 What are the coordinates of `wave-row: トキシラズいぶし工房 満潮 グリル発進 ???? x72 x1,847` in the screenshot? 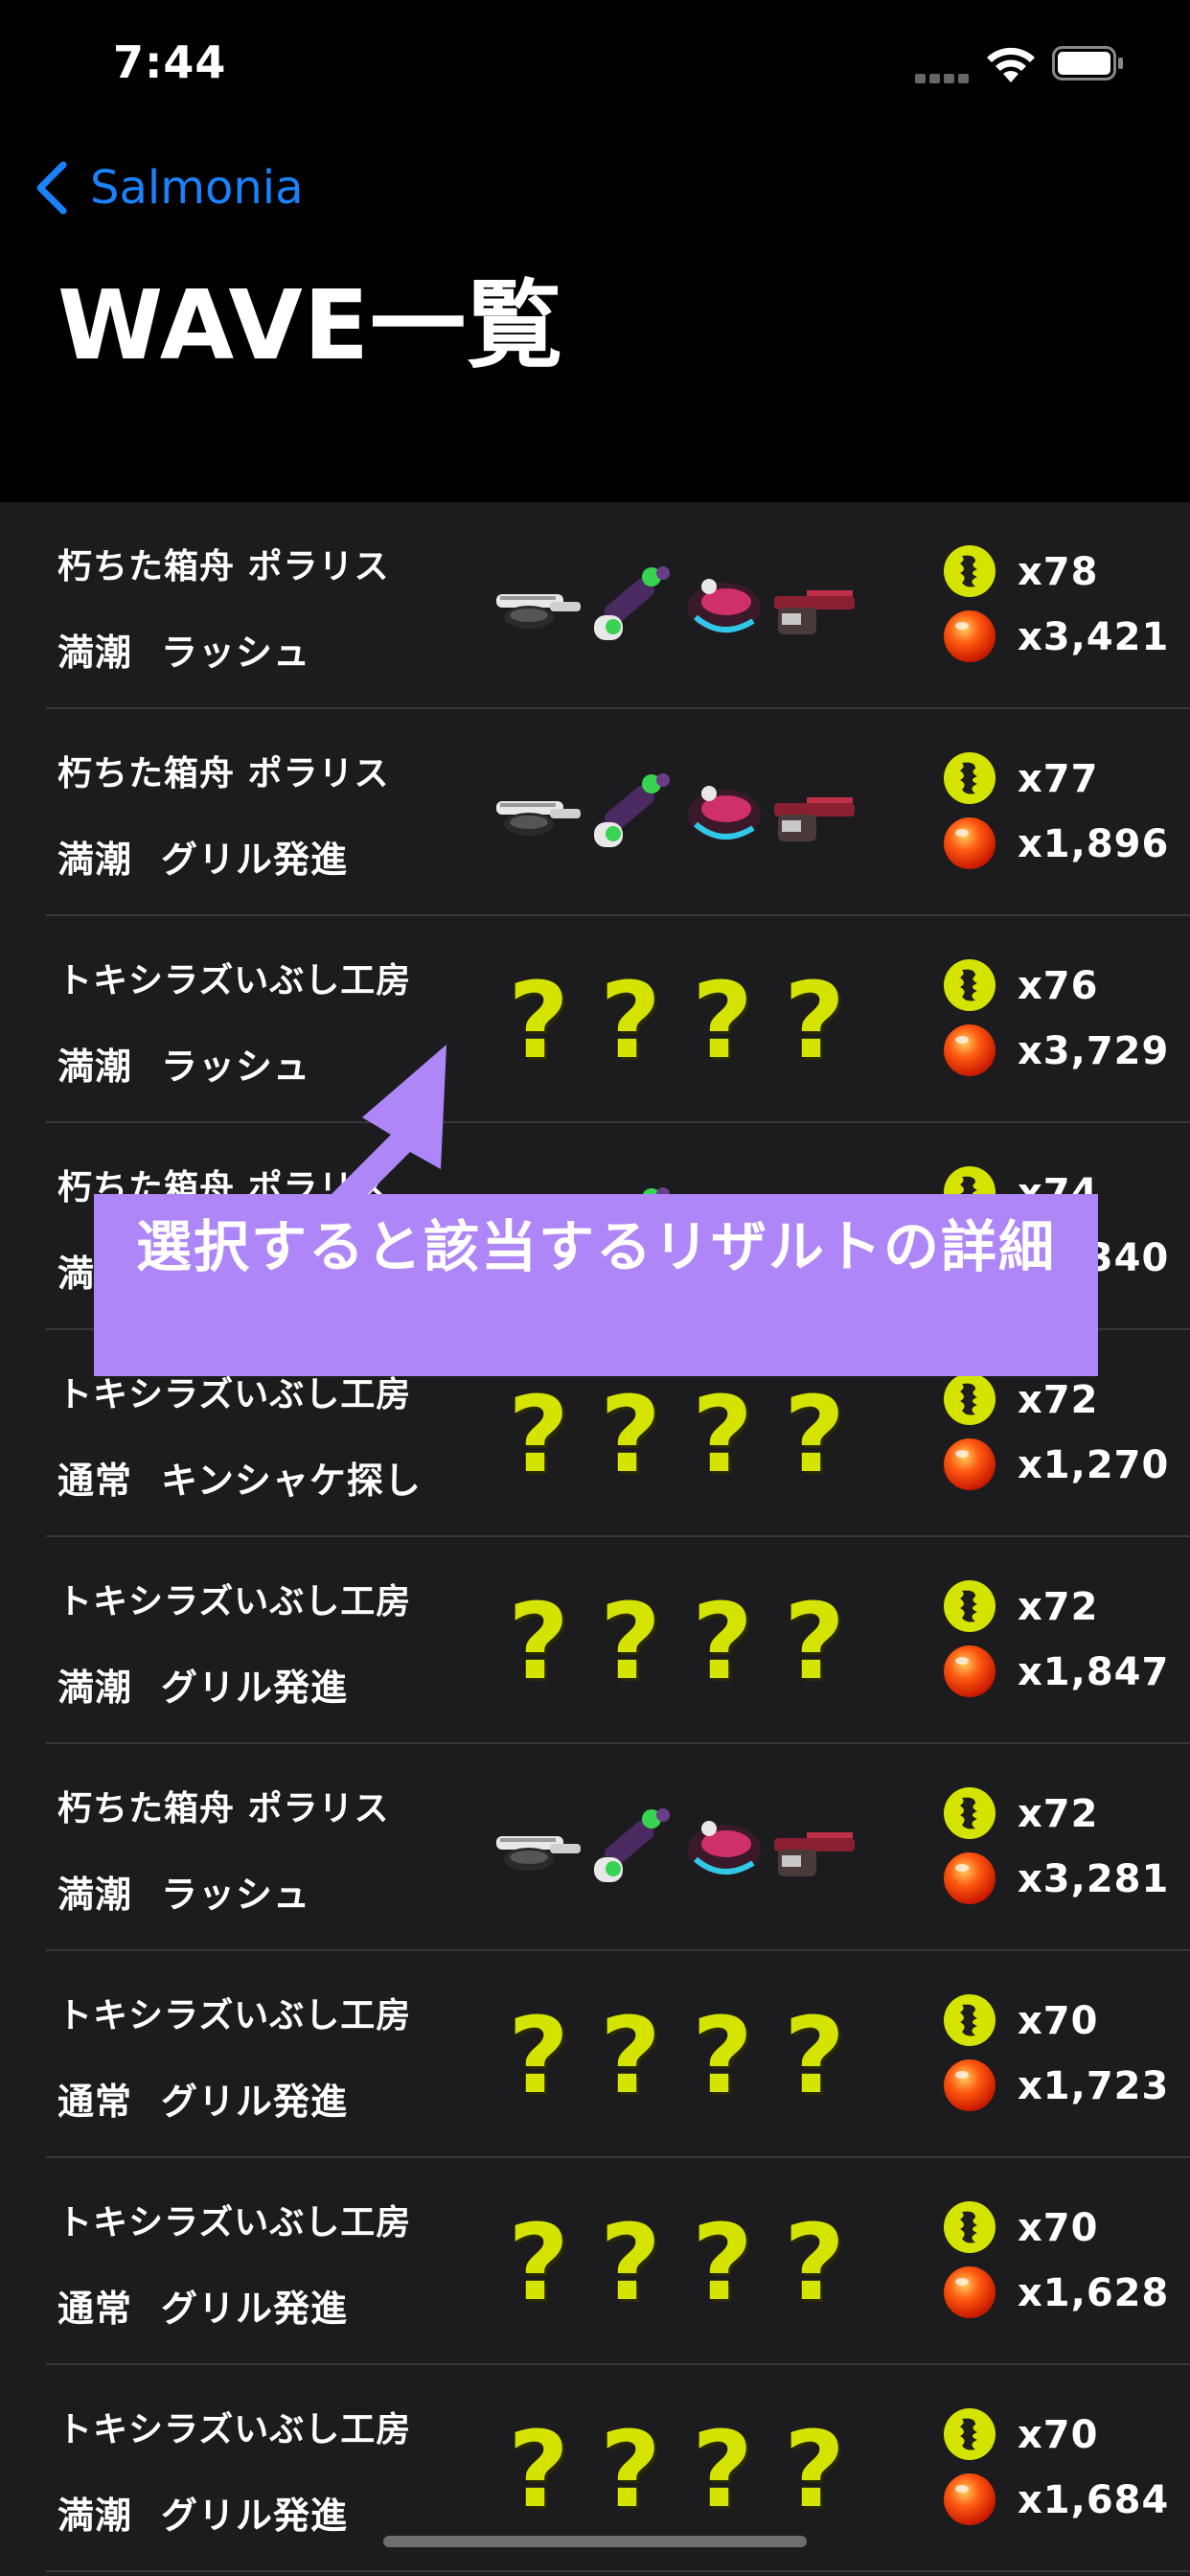 It's located at (595, 1640).